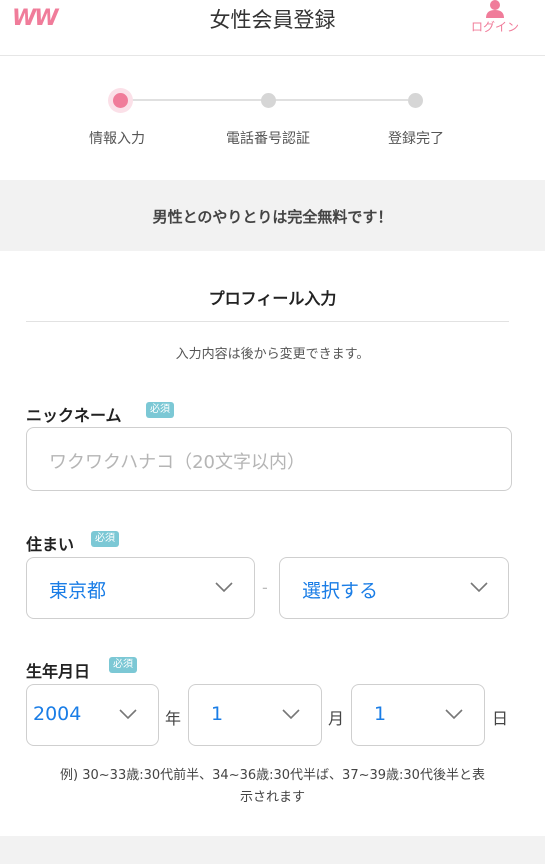  What do you see at coordinates (58, 671) in the screenshot?
I see `birthdate-label: 生年月日` at bounding box center [58, 671].